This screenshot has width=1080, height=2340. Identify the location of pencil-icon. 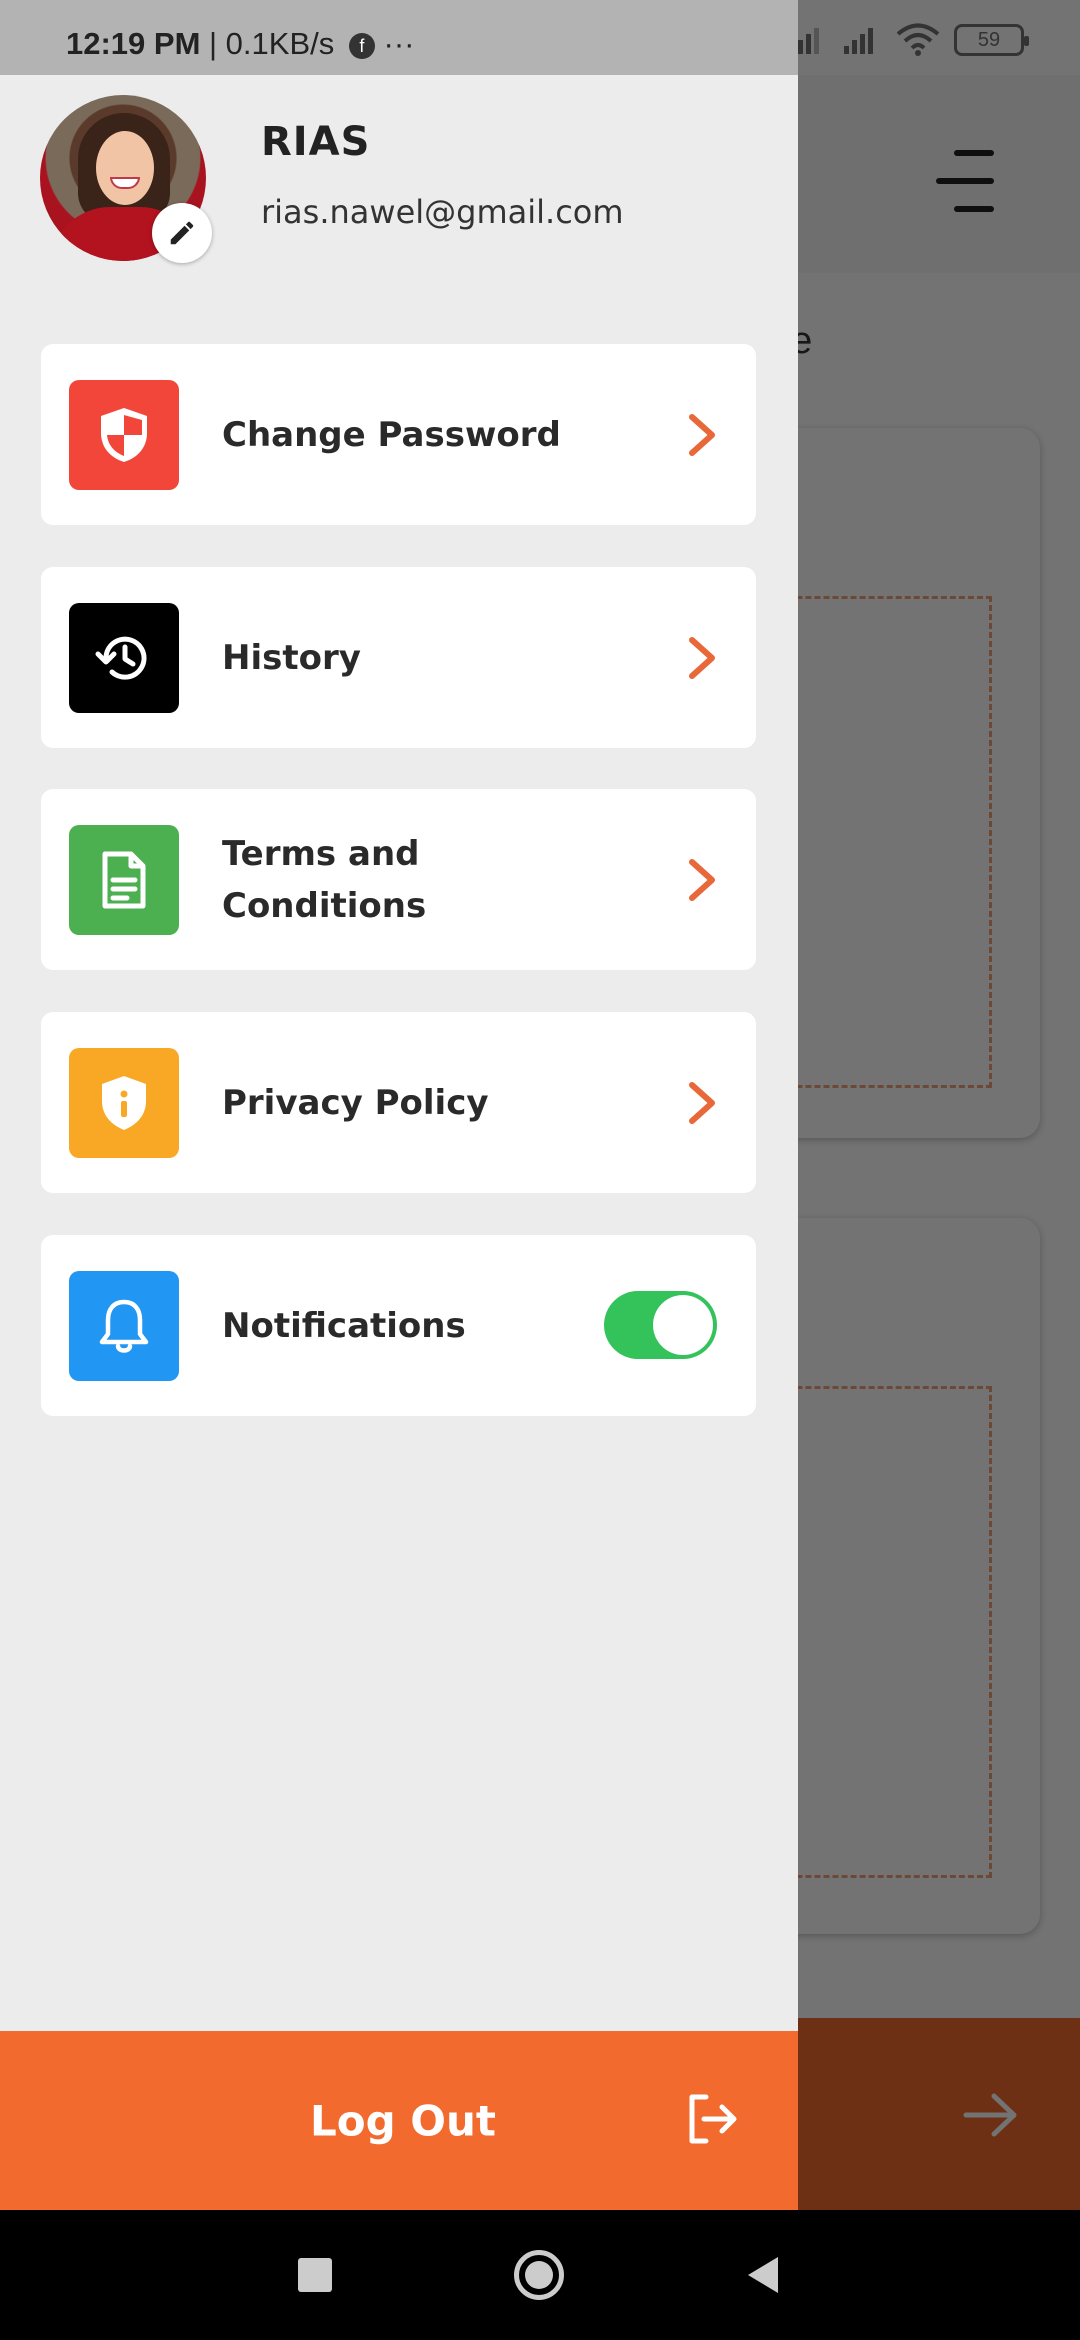
(182, 233).